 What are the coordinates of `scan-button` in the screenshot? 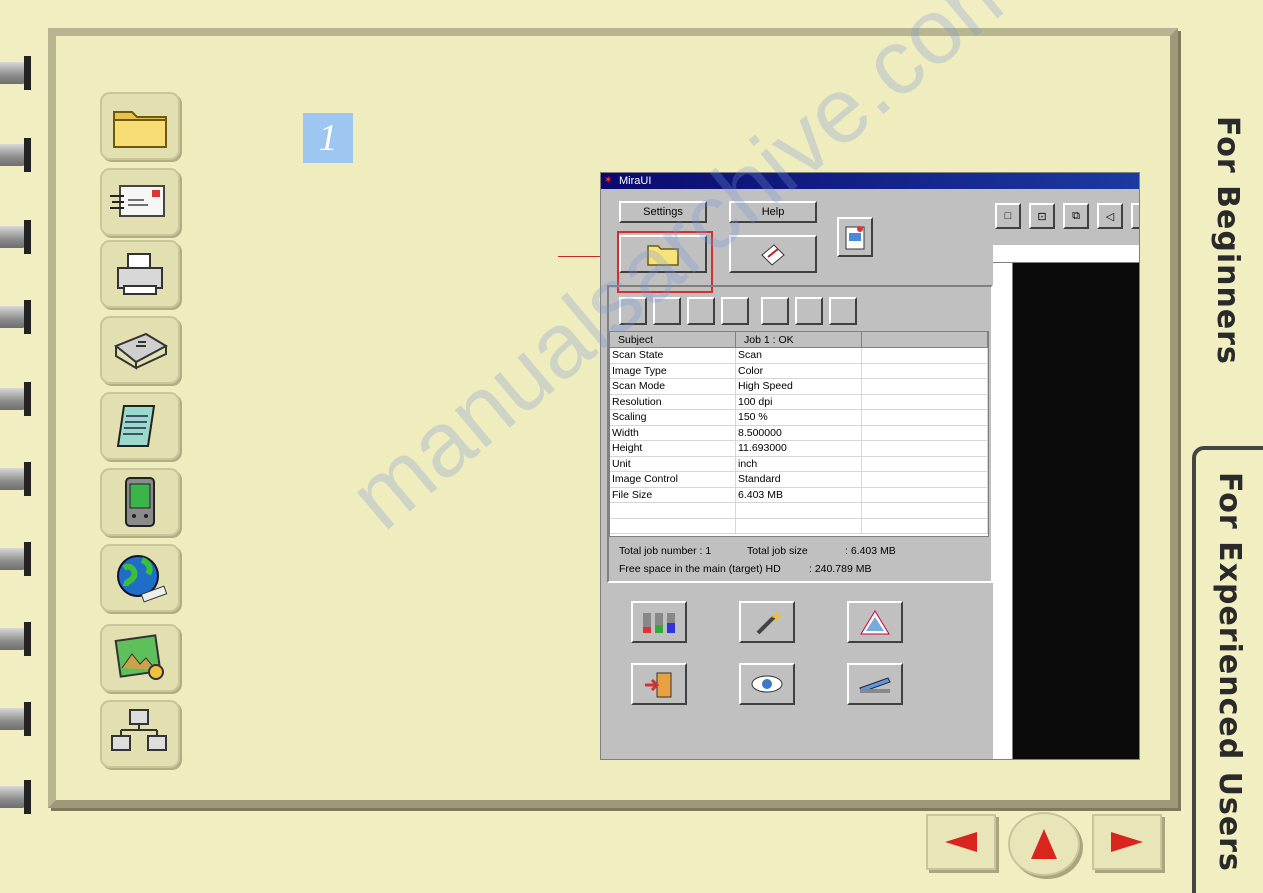 It's located at (875, 684).